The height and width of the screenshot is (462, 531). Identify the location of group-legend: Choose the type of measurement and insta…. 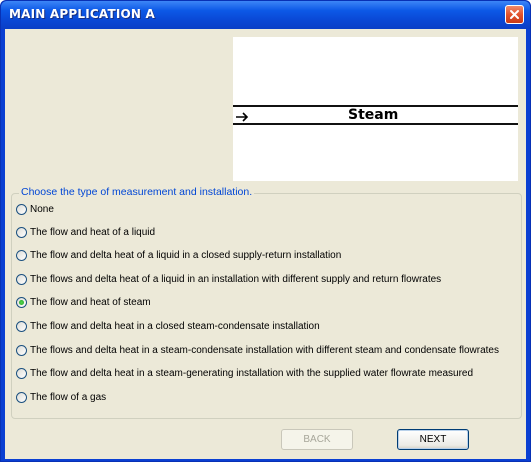
(137, 192).